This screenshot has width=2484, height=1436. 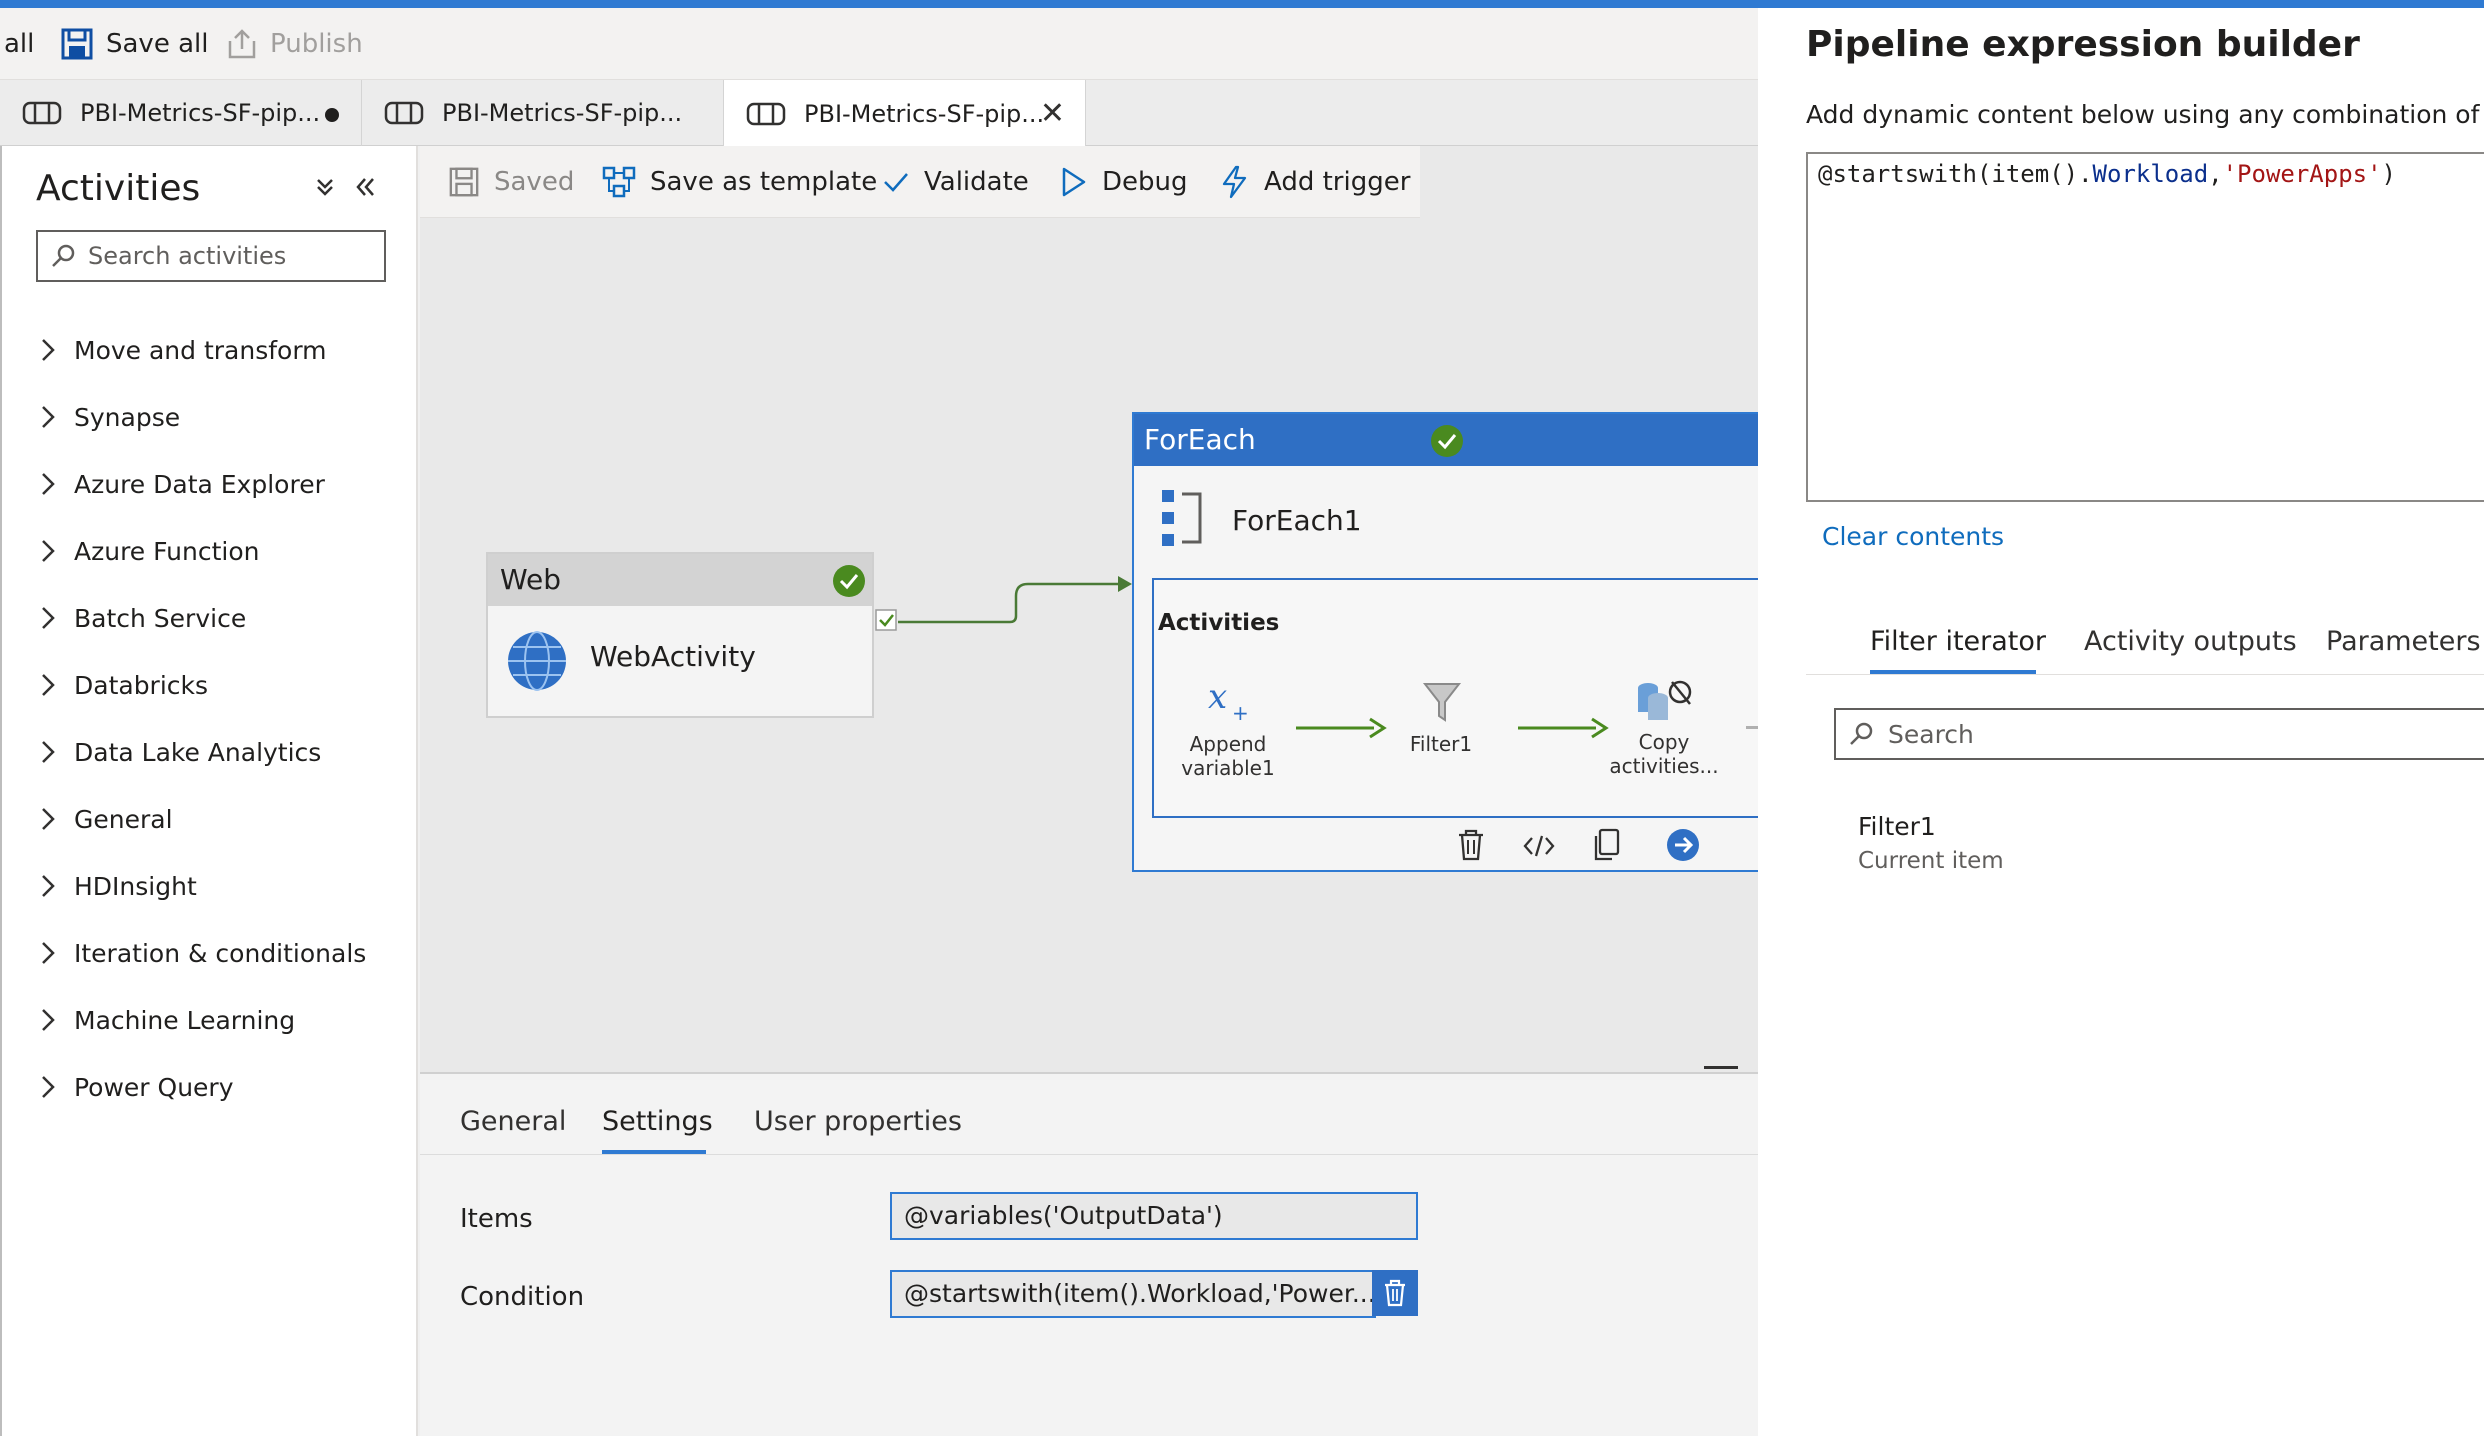 What do you see at coordinates (2145, 327) in the screenshot?
I see `expression-editor: @startswith(item().Workload,'PowerApps')` at bounding box center [2145, 327].